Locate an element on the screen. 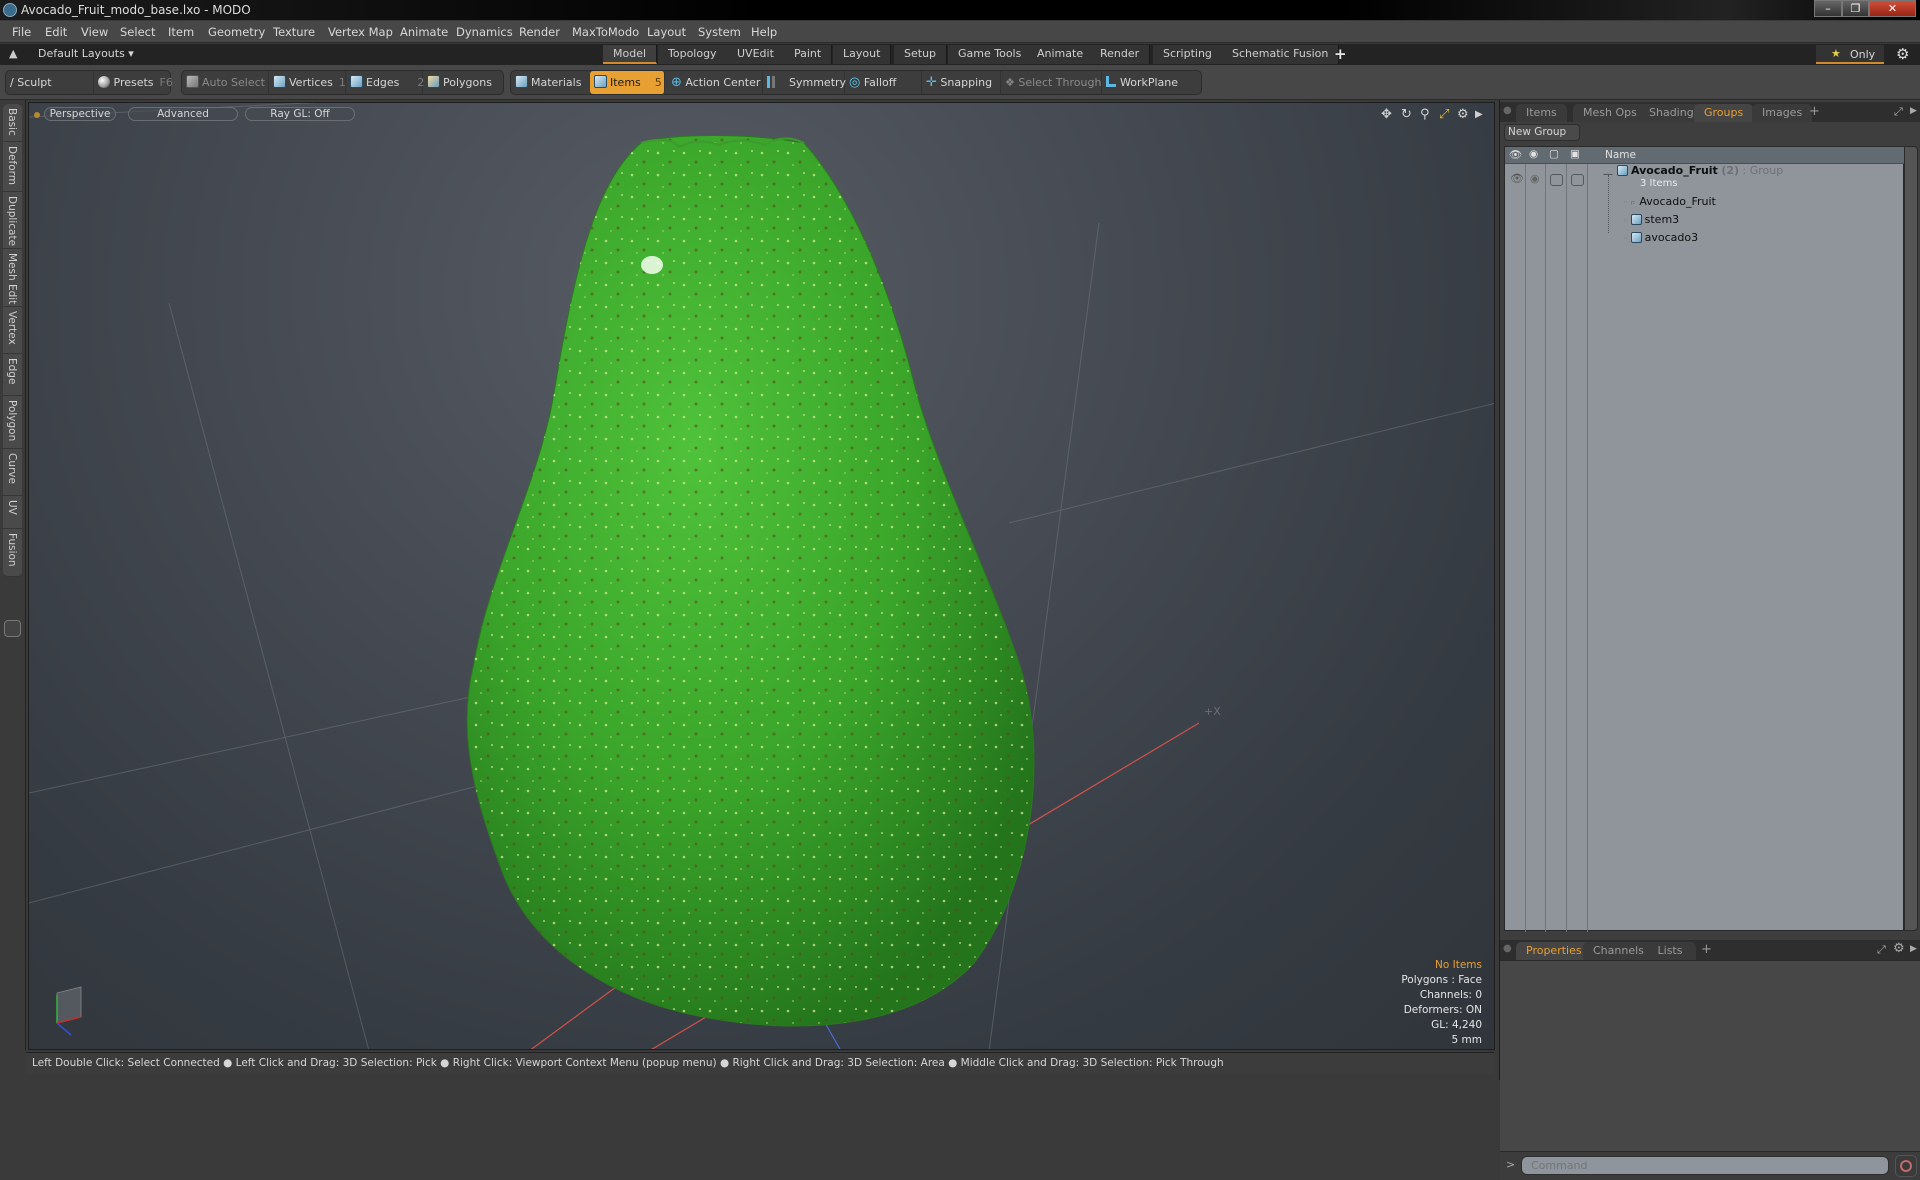  lock-column-icon: ▢ is located at coordinates (1554, 154).